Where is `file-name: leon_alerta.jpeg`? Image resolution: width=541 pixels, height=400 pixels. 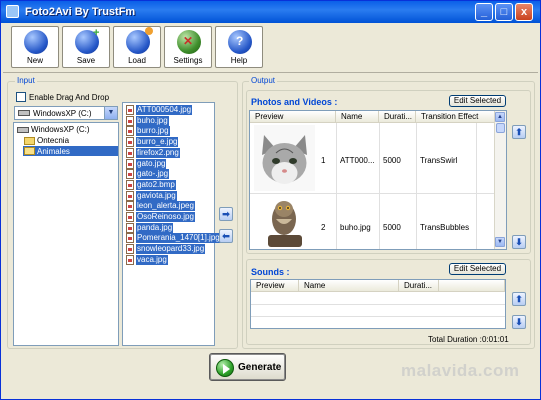 file-name: leon_alerta.jpeg is located at coordinates (165, 206).